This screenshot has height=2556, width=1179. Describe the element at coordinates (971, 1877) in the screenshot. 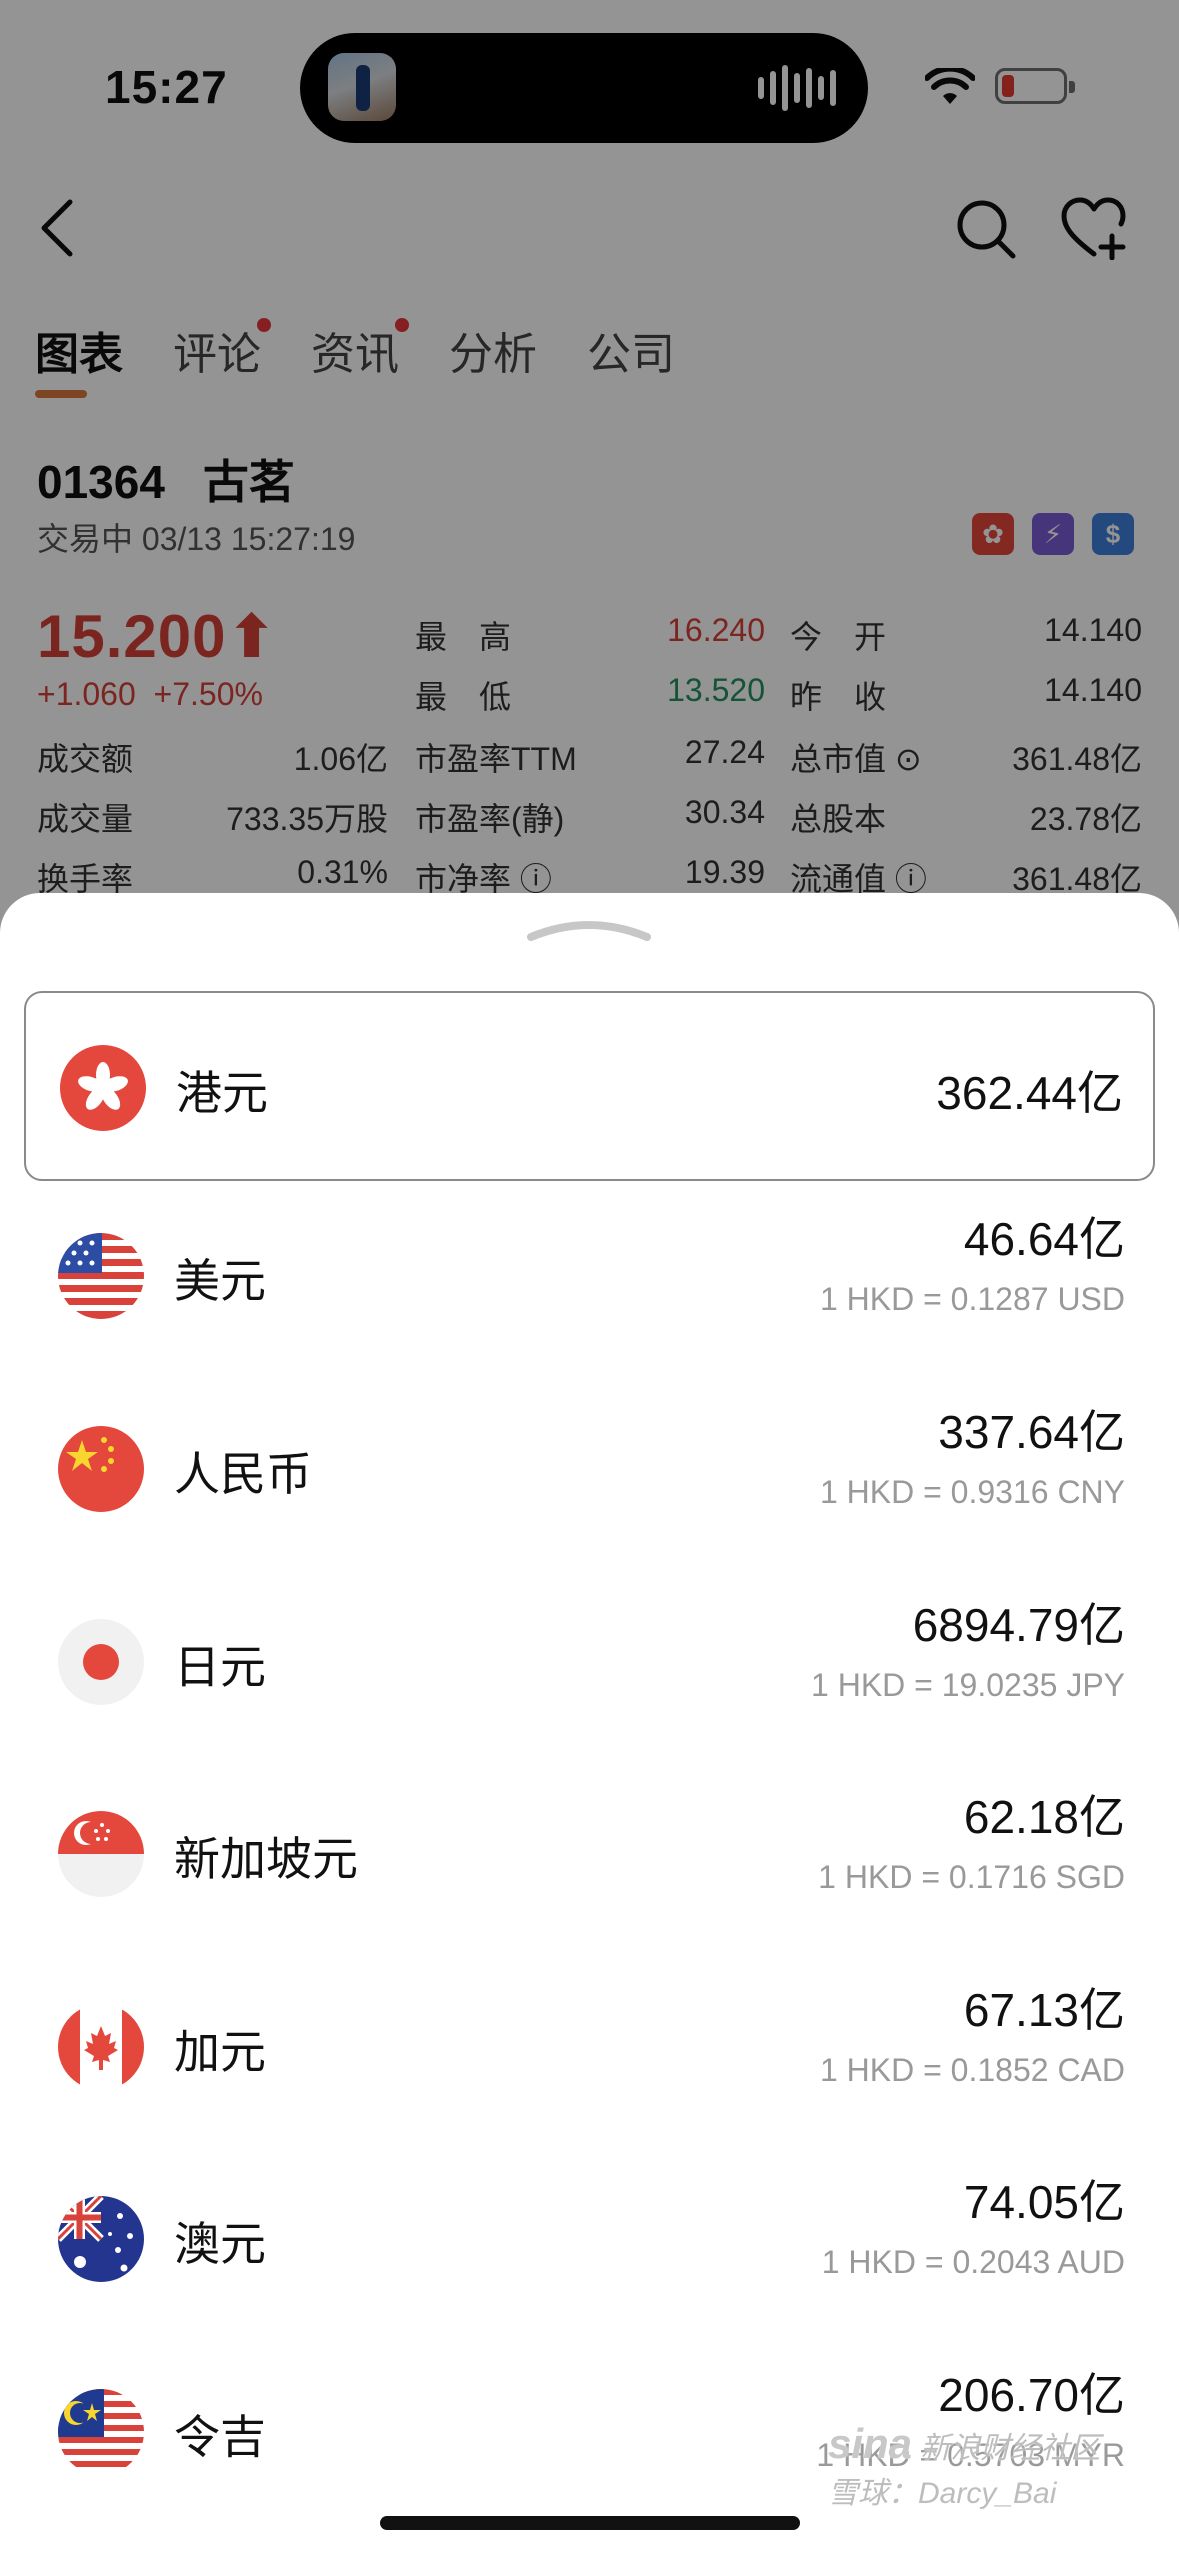

I see `exchange-rate: 1 HKD = 0.1716 SGD` at that location.